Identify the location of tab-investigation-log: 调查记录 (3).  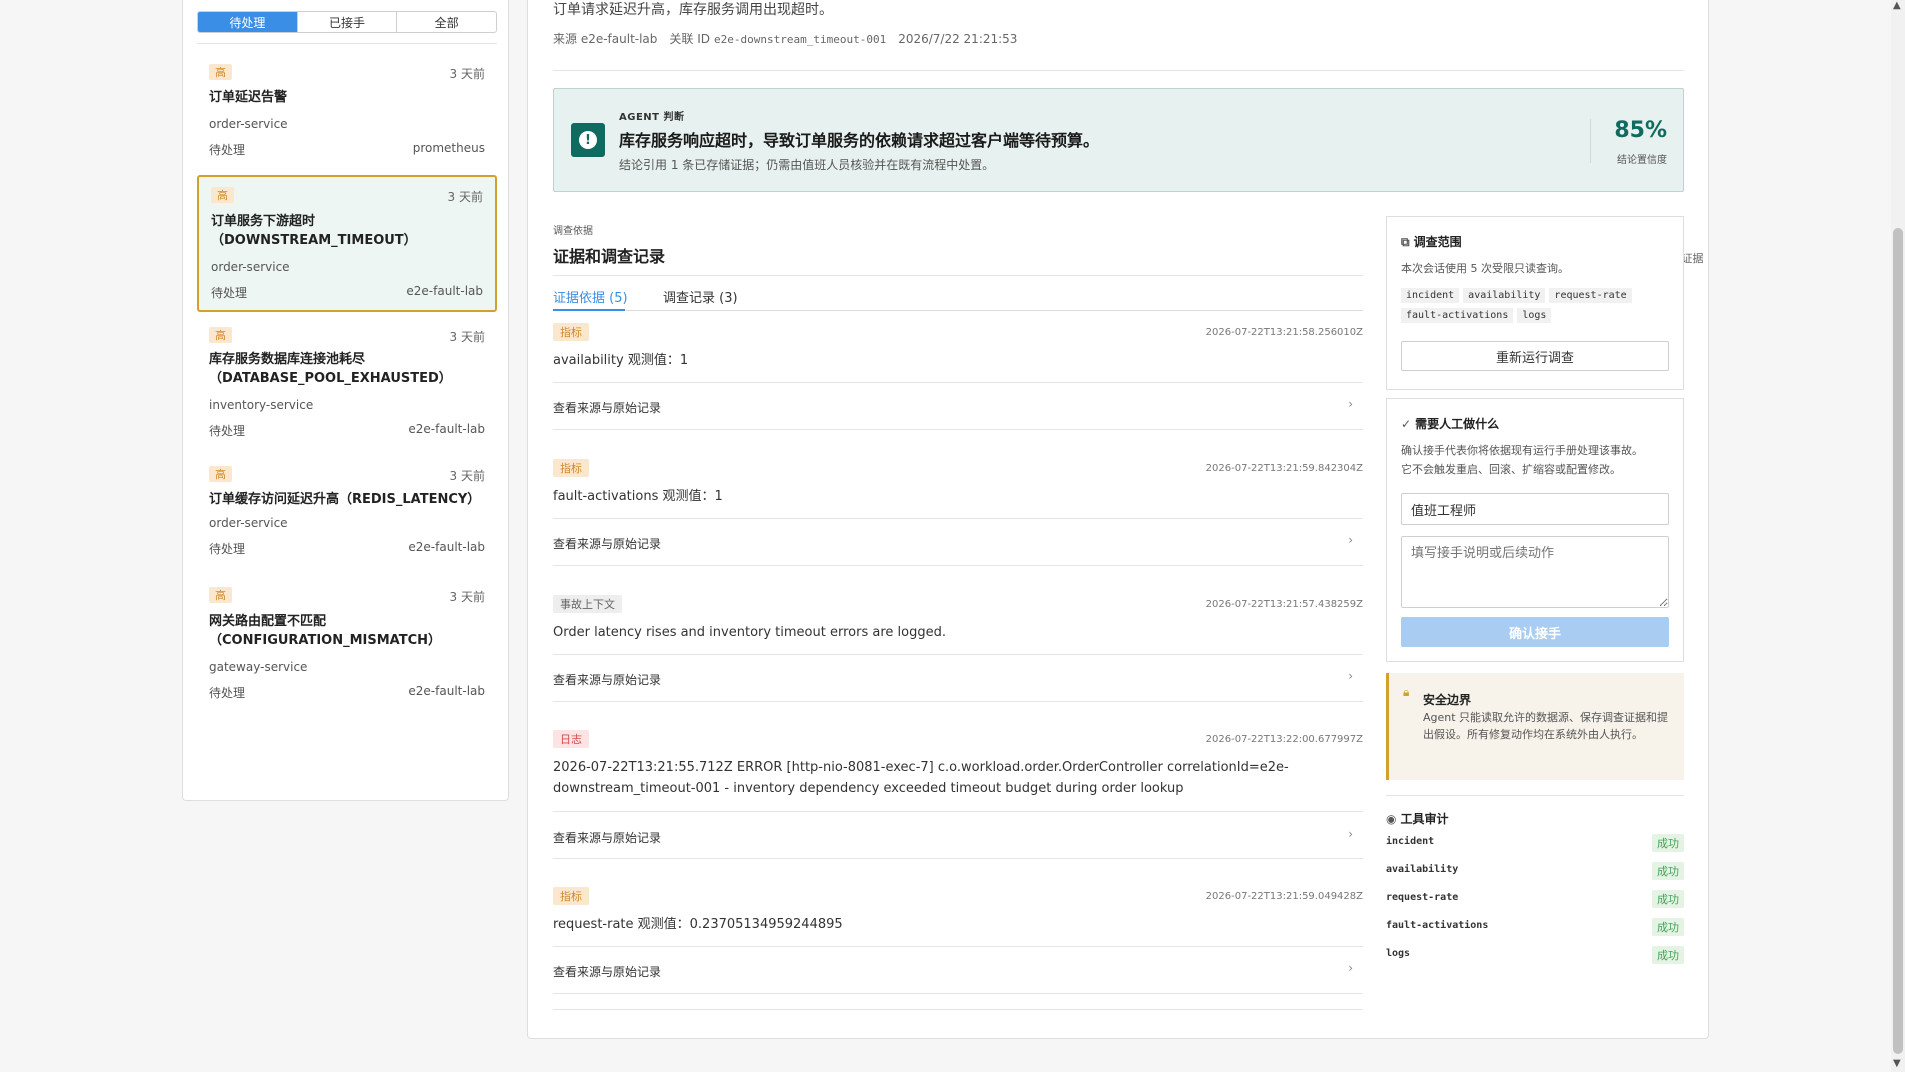
(700, 296).